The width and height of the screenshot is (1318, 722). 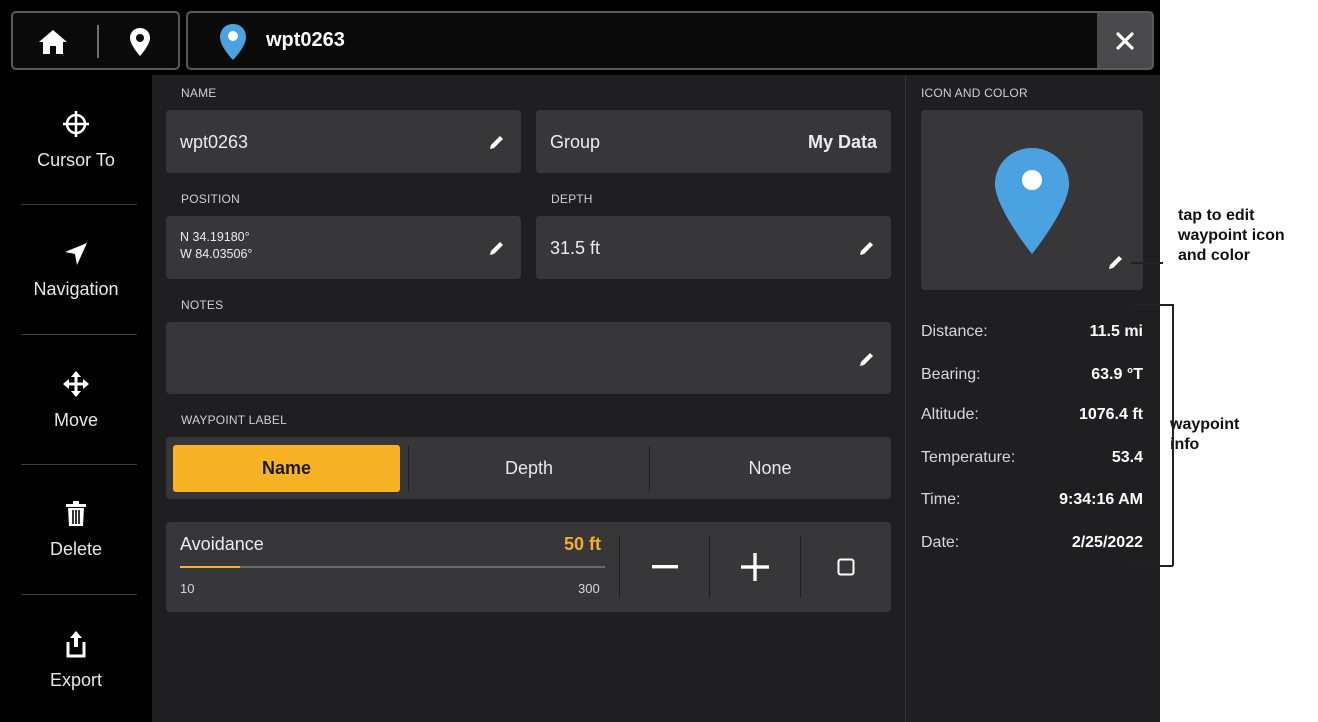 What do you see at coordinates (216, 254) in the screenshot?
I see `position-longitude: W 84.03506°` at bounding box center [216, 254].